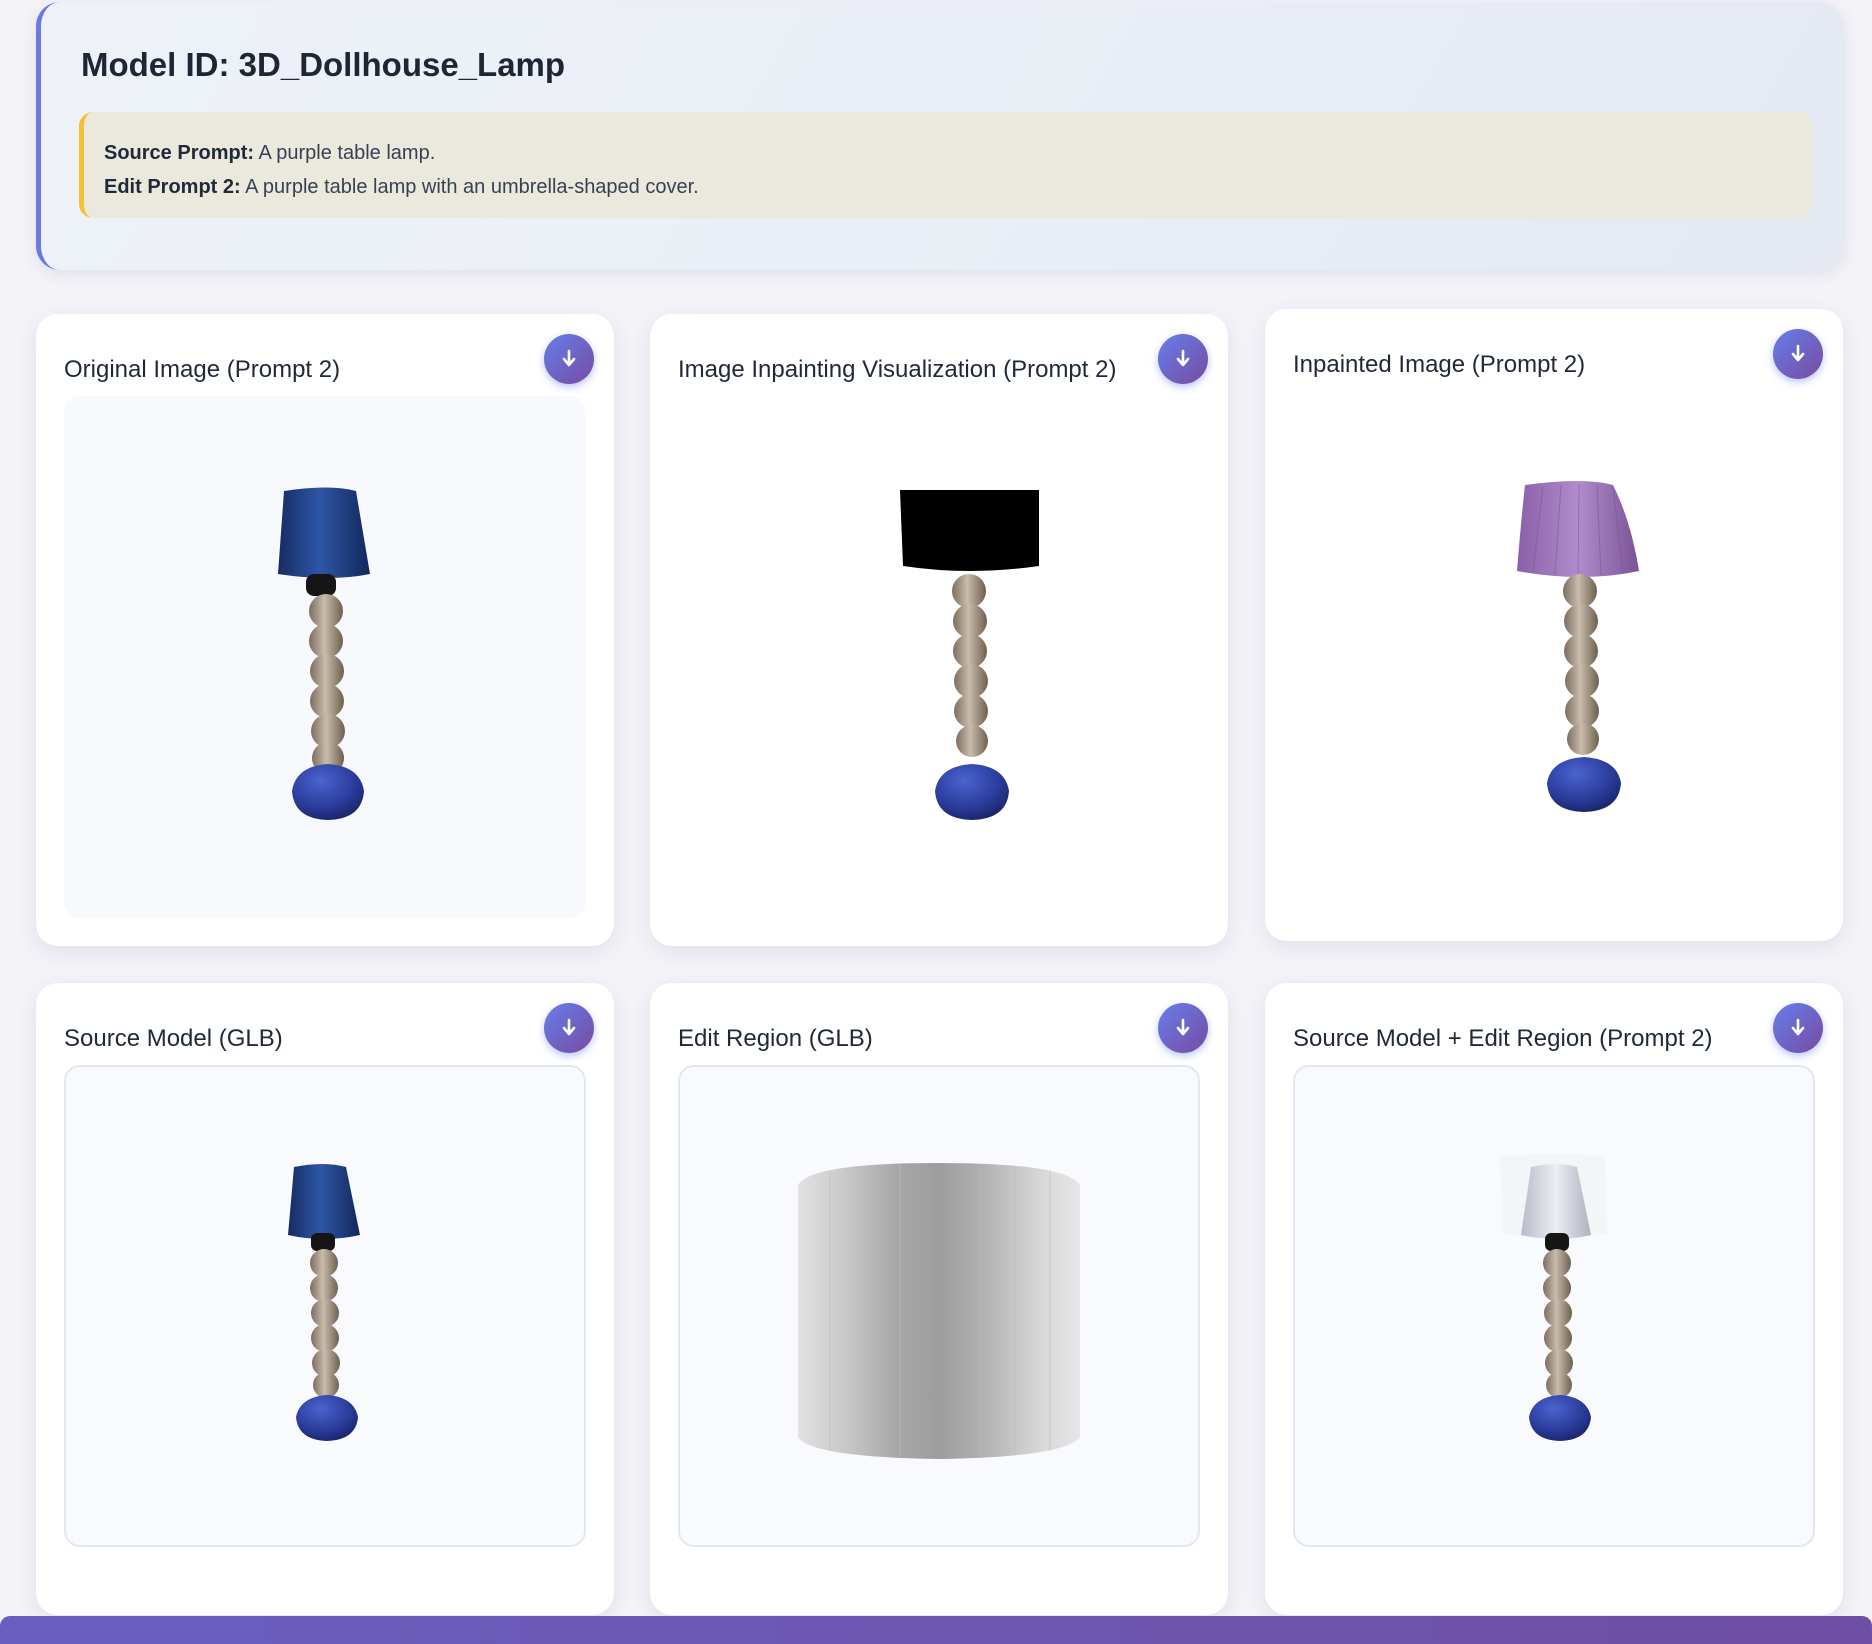 The image size is (1872, 1644). I want to click on edit-region-viewer, so click(939, 1306).